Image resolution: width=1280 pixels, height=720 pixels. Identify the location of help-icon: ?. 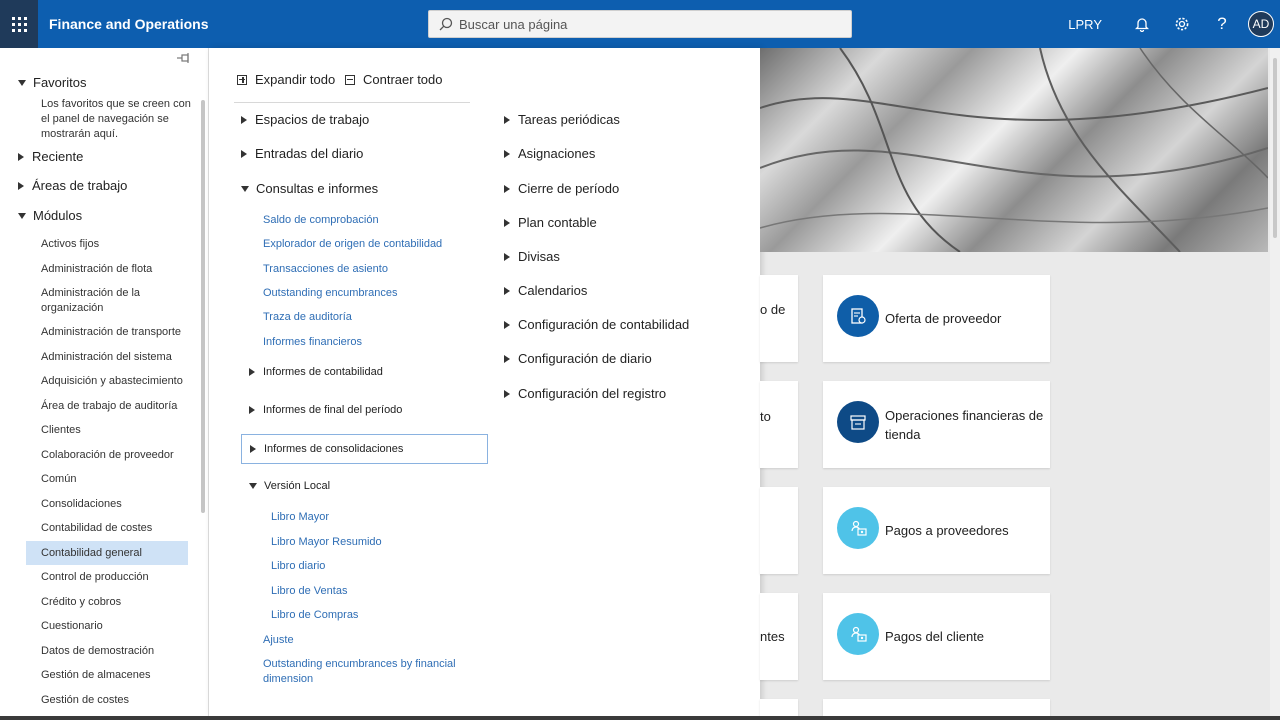
(1222, 23).